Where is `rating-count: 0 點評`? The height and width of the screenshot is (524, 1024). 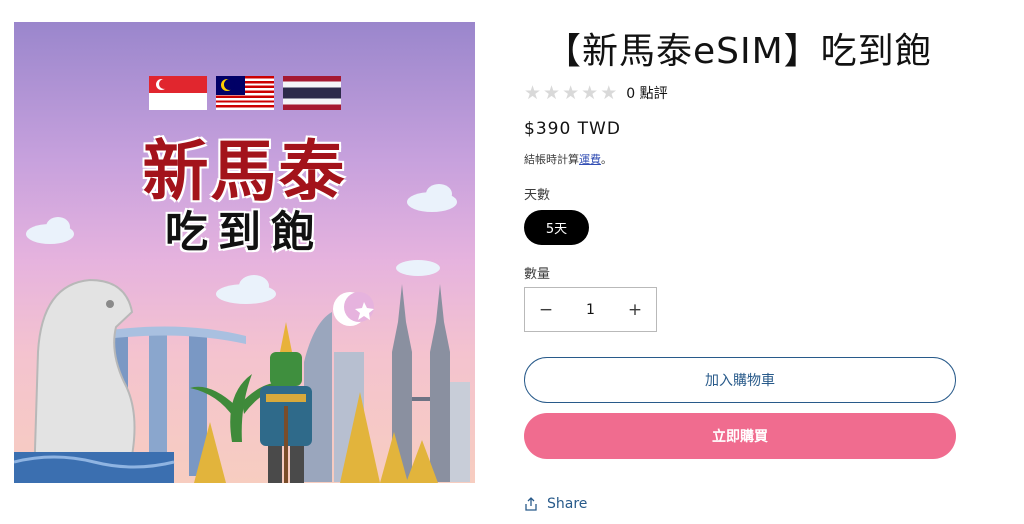
rating-count: 0 點評 is located at coordinates (647, 94).